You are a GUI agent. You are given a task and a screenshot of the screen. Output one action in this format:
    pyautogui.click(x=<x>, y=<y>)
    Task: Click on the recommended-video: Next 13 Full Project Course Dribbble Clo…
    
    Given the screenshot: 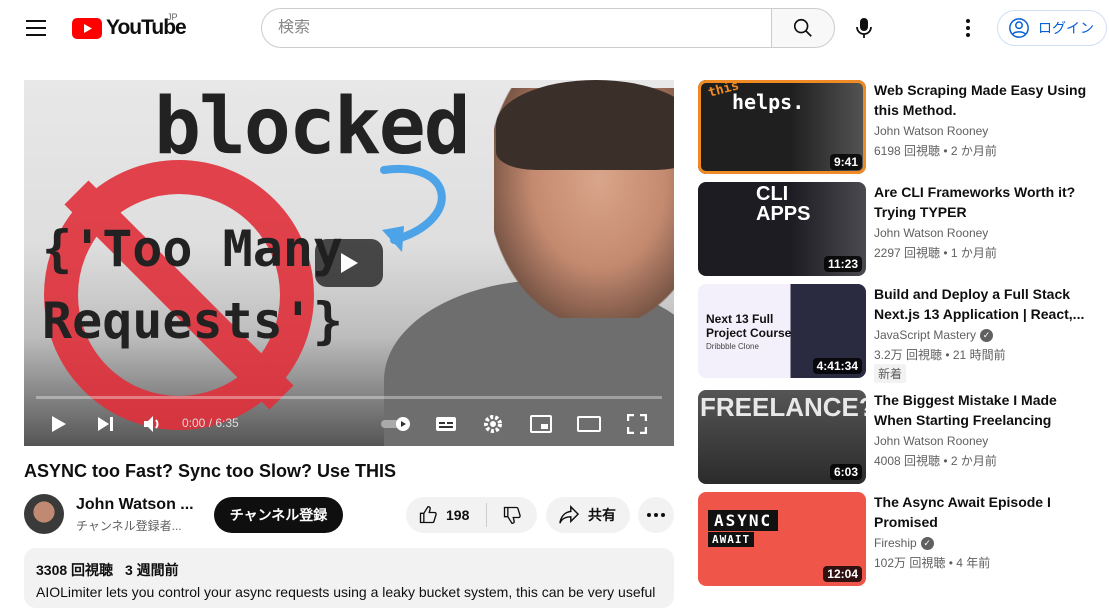 What is the action you would take?
    pyautogui.click(x=898, y=333)
    